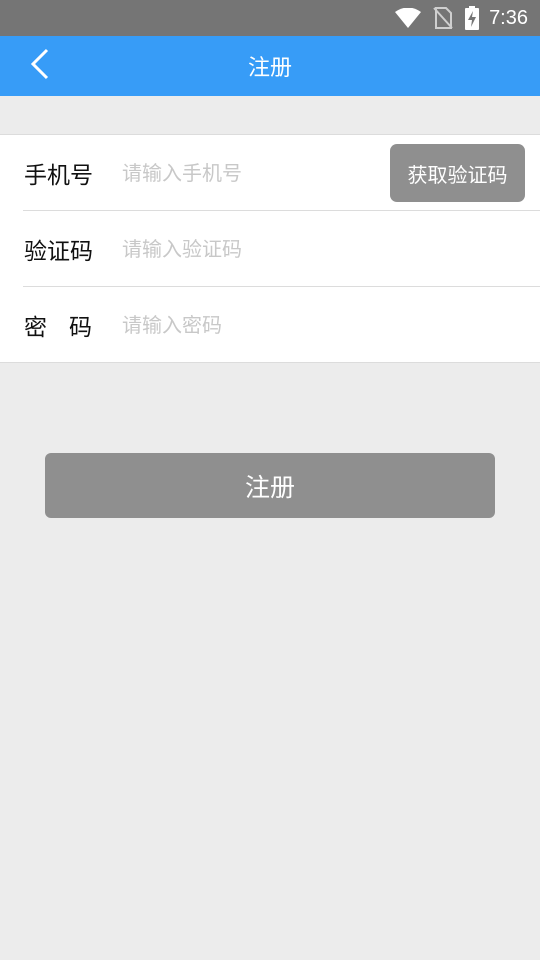 Image resolution: width=540 pixels, height=960 pixels. Describe the element at coordinates (58, 176) in the screenshot. I see `phone-label: 手机号` at that location.